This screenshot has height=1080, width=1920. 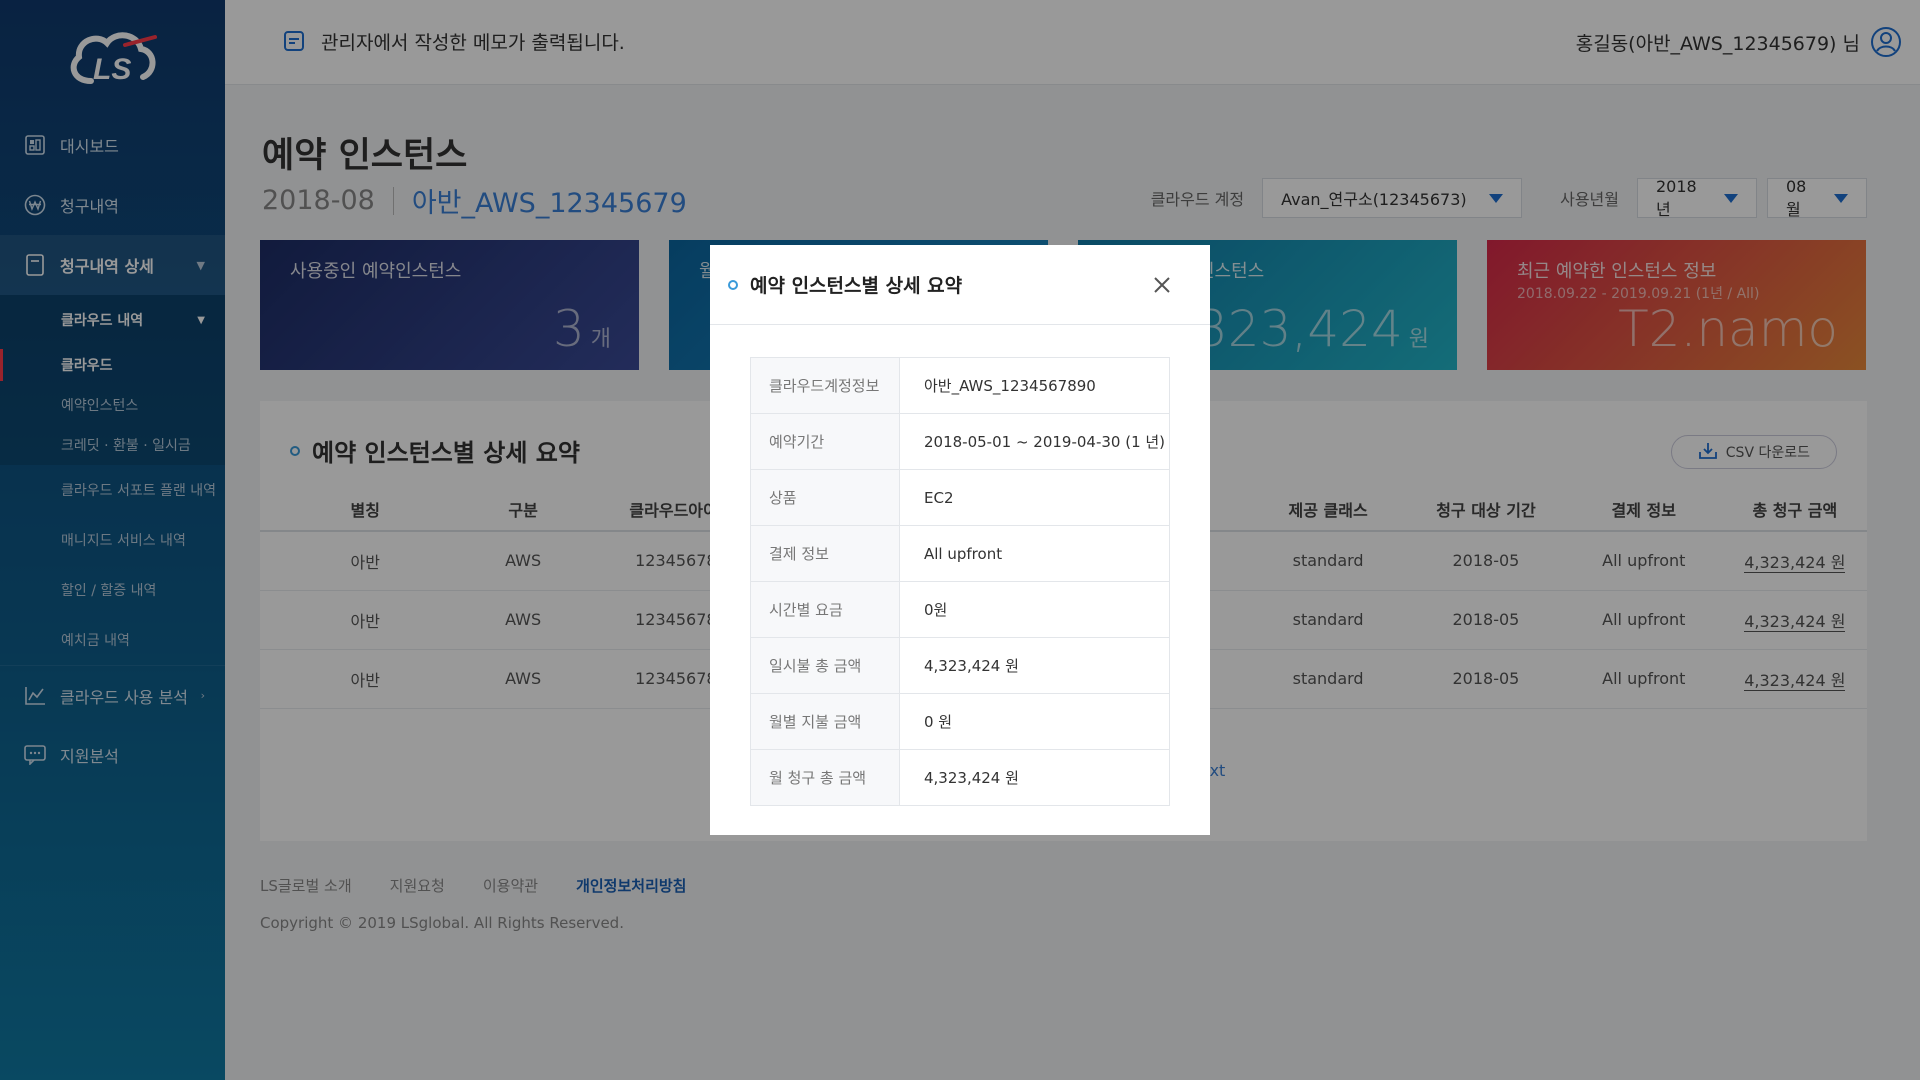 I want to click on table-row: 예약기간 2018-05-01 ~ 2019-04-30 (1 년), so click(x=960, y=441).